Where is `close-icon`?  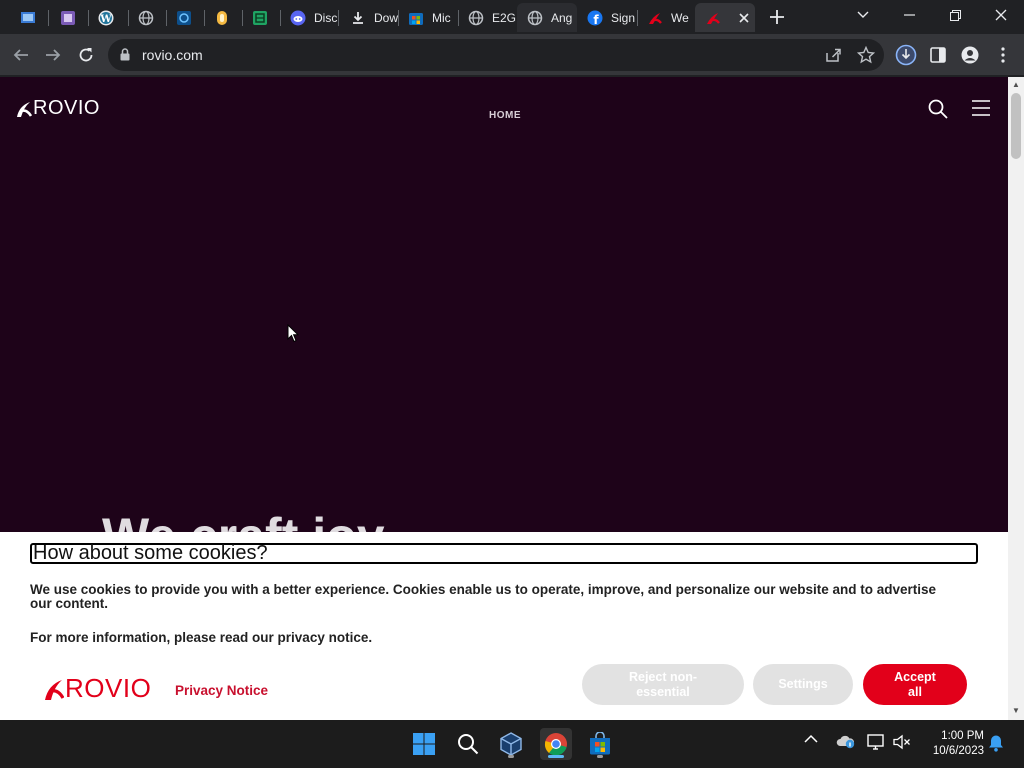 close-icon is located at coordinates (1001, 15).